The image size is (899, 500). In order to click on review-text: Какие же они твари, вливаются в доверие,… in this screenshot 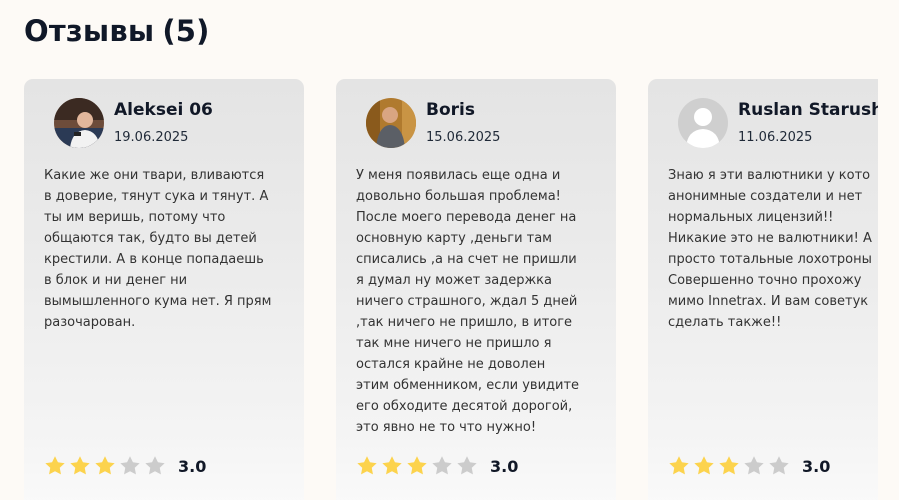, I will do `click(171, 249)`.